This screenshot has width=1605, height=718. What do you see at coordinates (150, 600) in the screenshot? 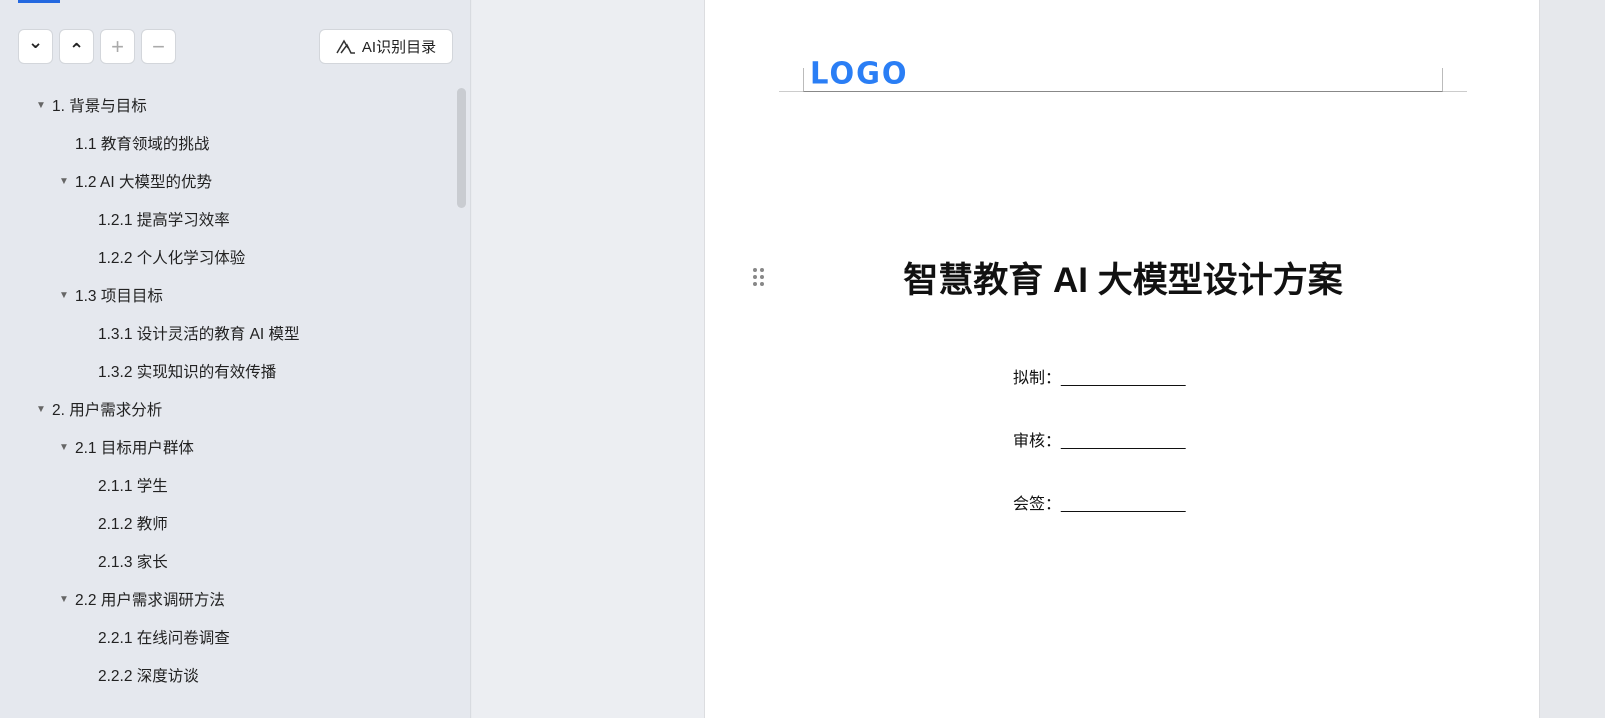
I see `outline-item-label: 2.2 用户需求调研方法` at bounding box center [150, 600].